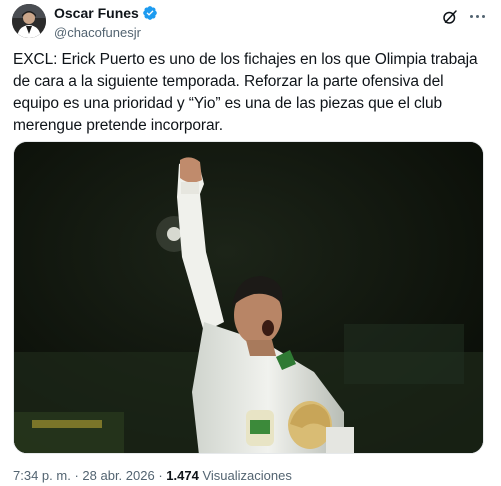 This screenshot has width=501, height=486. What do you see at coordinates (42, 475) in the screenshot?
I see `tweet-time: 7:34 p. m.` at bounding box center [42, 475].